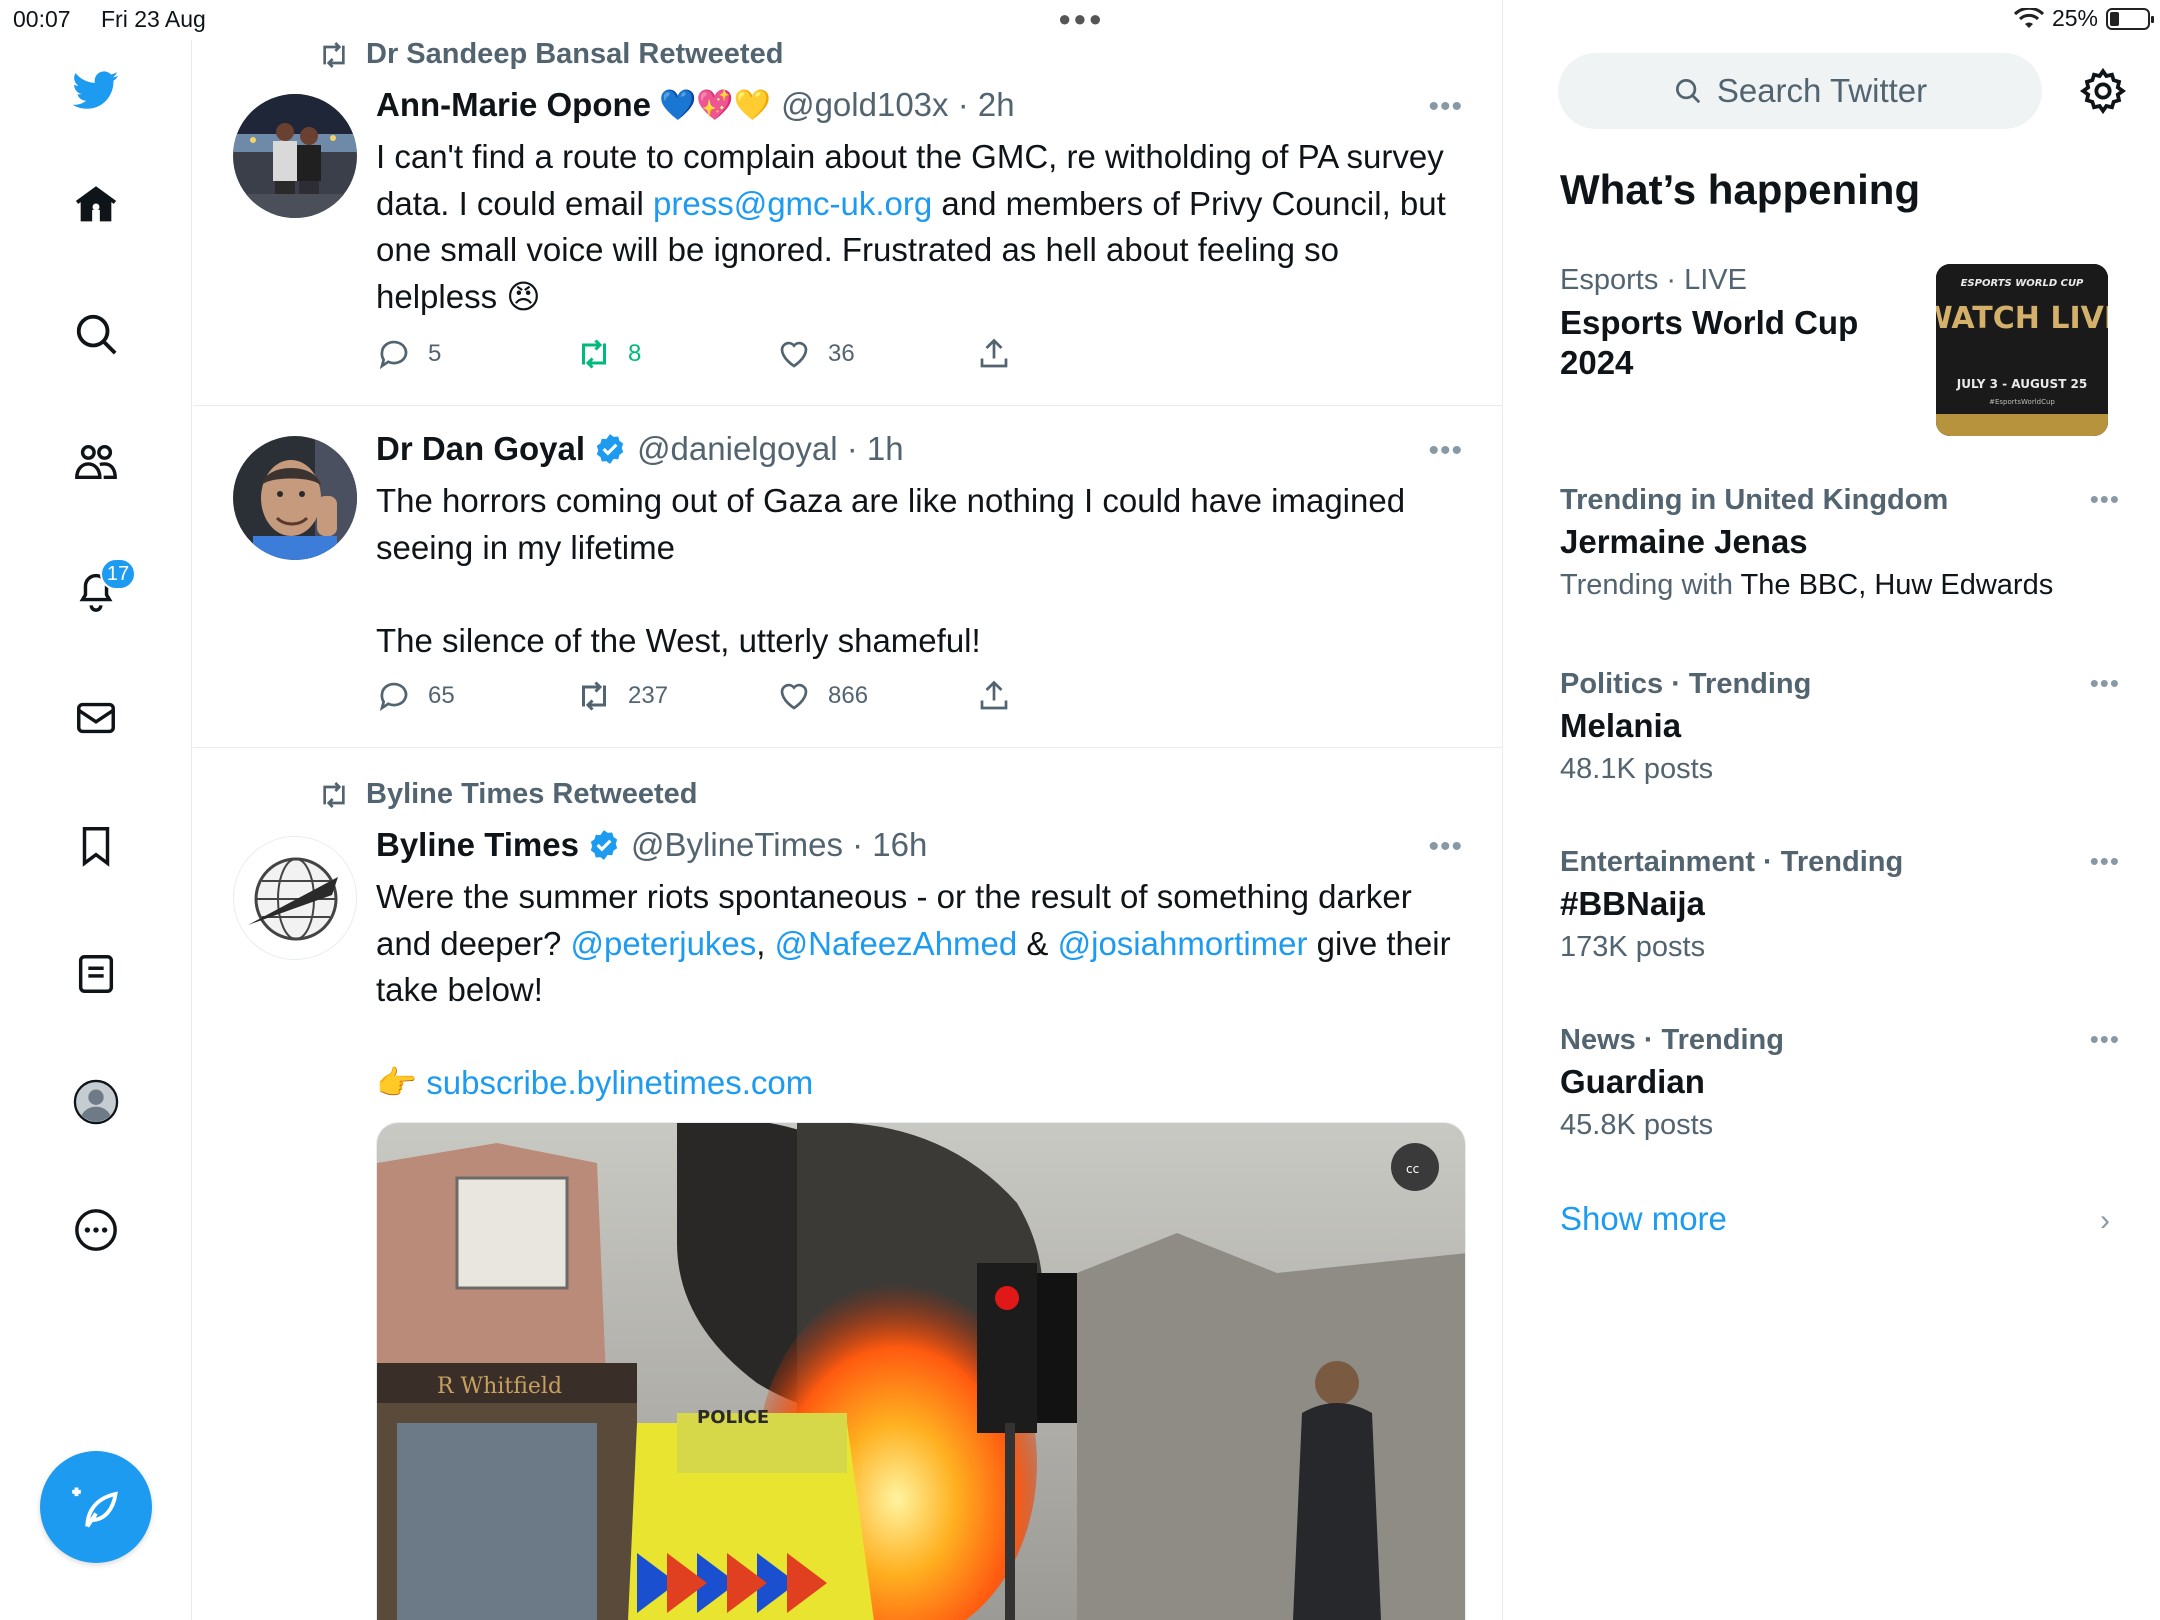 Image resolution: width=2160 pixels, height=1620 pixels. Describe the element at coordinates (523, 296) in the screenshot. I see `angry-emoji: 😠` at that location.